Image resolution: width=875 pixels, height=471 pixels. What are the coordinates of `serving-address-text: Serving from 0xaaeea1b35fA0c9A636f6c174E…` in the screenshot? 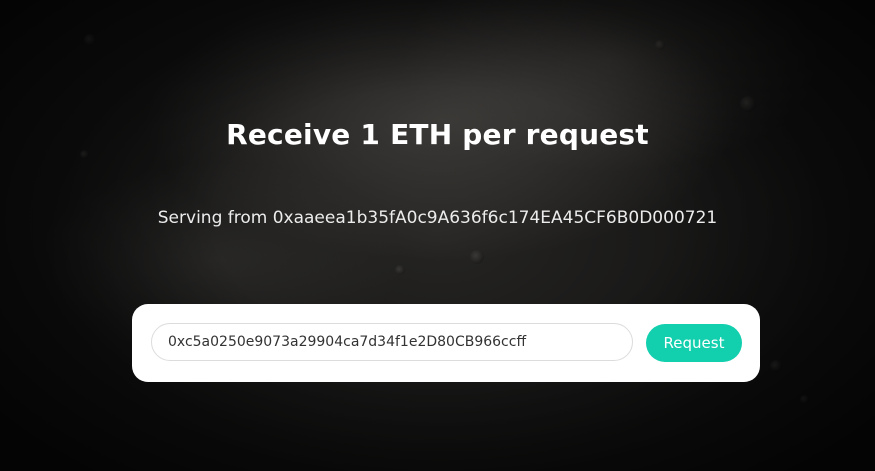 It's located at (437, 218).